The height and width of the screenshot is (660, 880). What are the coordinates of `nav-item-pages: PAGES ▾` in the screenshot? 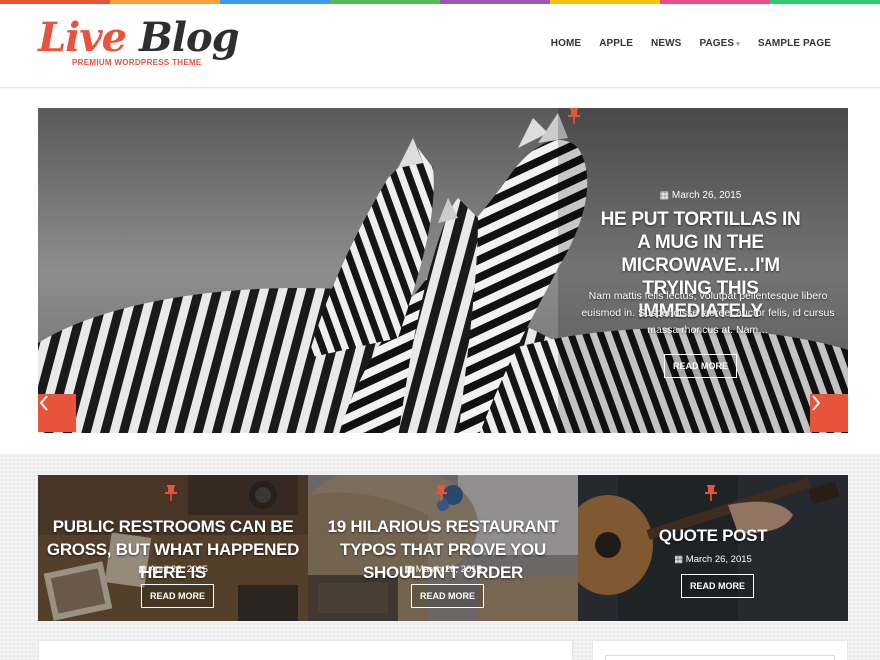 It's located at (719, 43).